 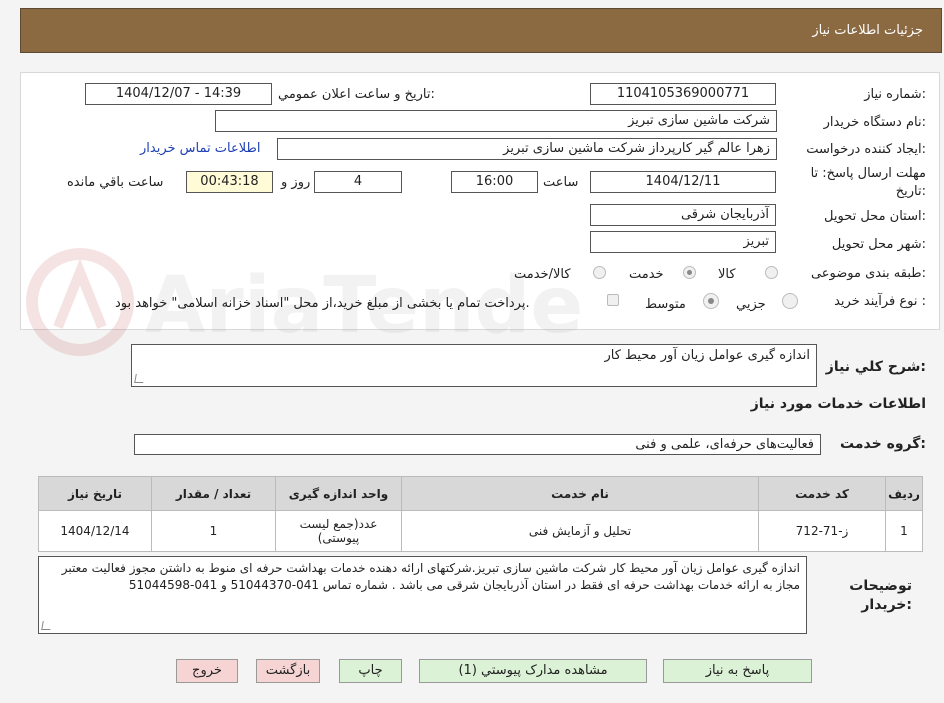 What do you see at coordinates (481, 30) in the screenshot?
I see `page-header: جزئيات اطلاعات نياز` at bounding box center [481, 30].